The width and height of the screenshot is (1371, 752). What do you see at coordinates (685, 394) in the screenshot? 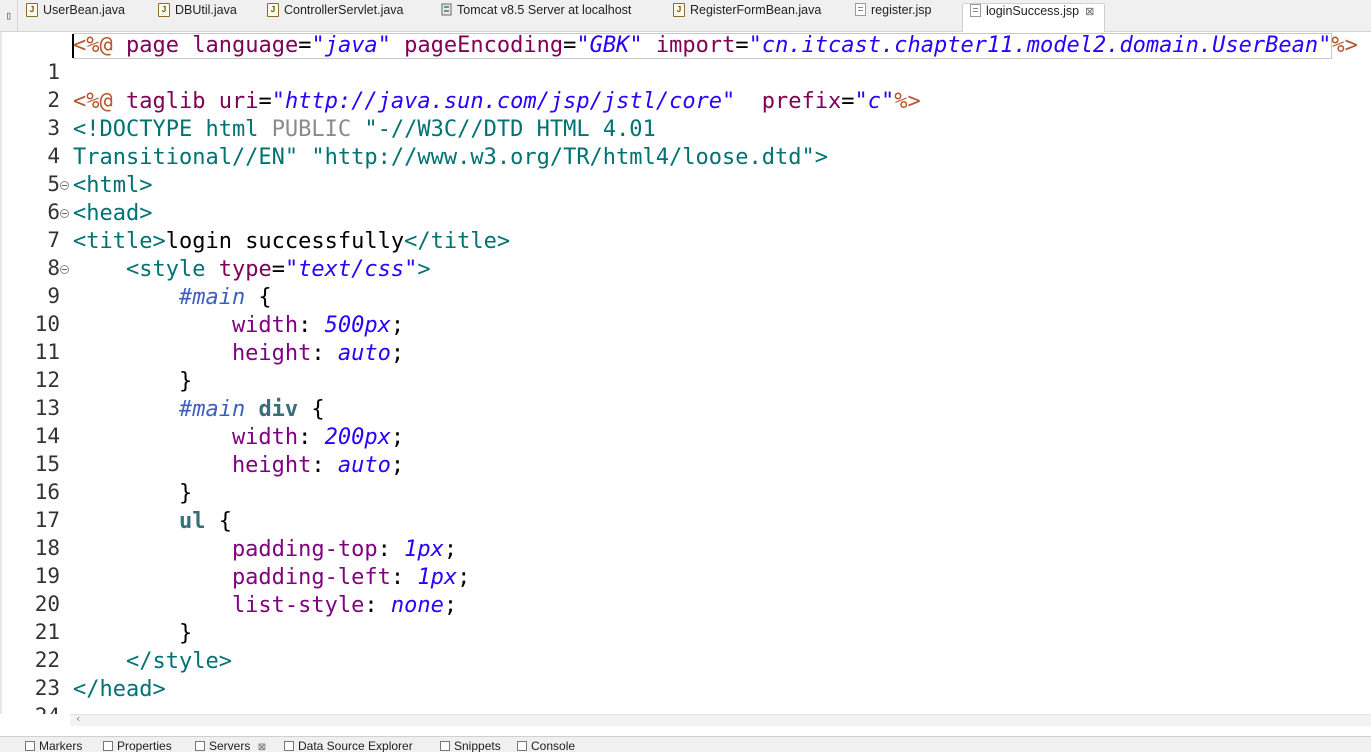
I see `code-line-13: 13 }` at bounding box center [685, 394].